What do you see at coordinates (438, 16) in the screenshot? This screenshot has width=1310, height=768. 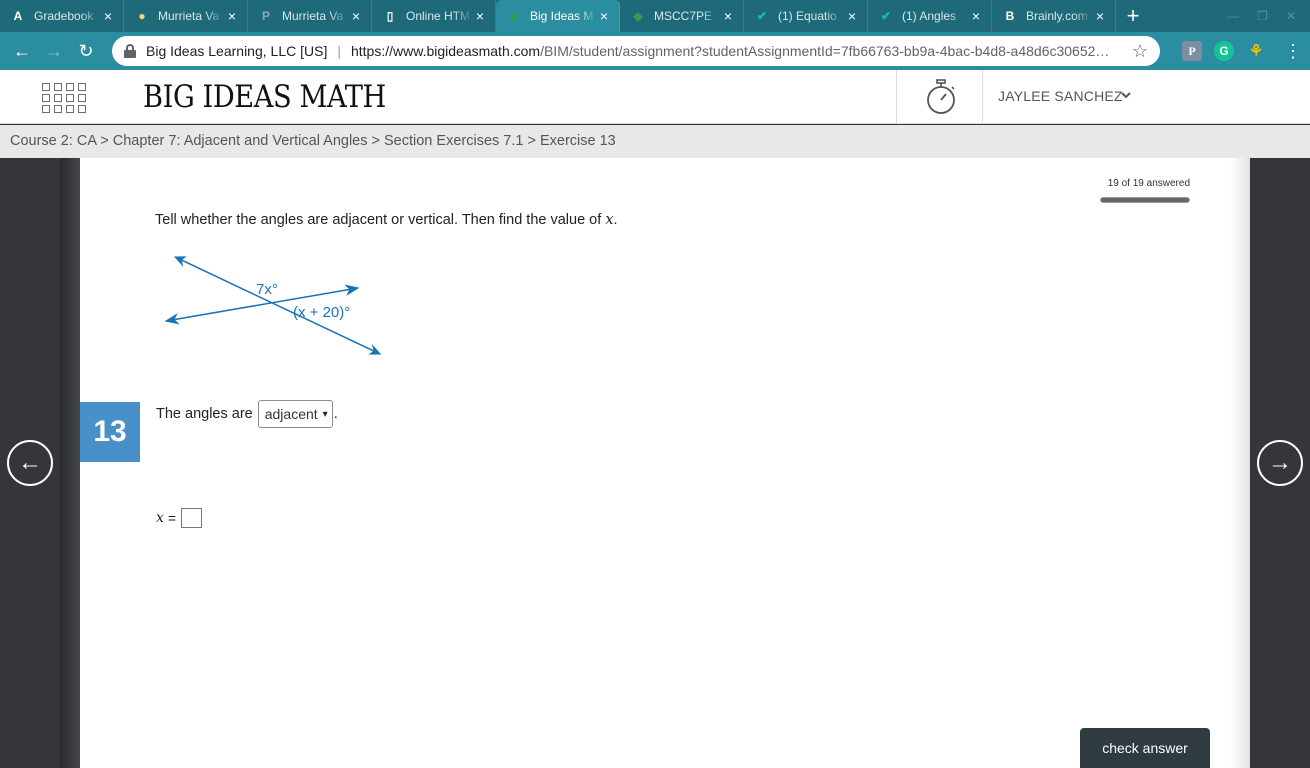 I see `tab-title: Online HTM` at bounding box center [438, 16].